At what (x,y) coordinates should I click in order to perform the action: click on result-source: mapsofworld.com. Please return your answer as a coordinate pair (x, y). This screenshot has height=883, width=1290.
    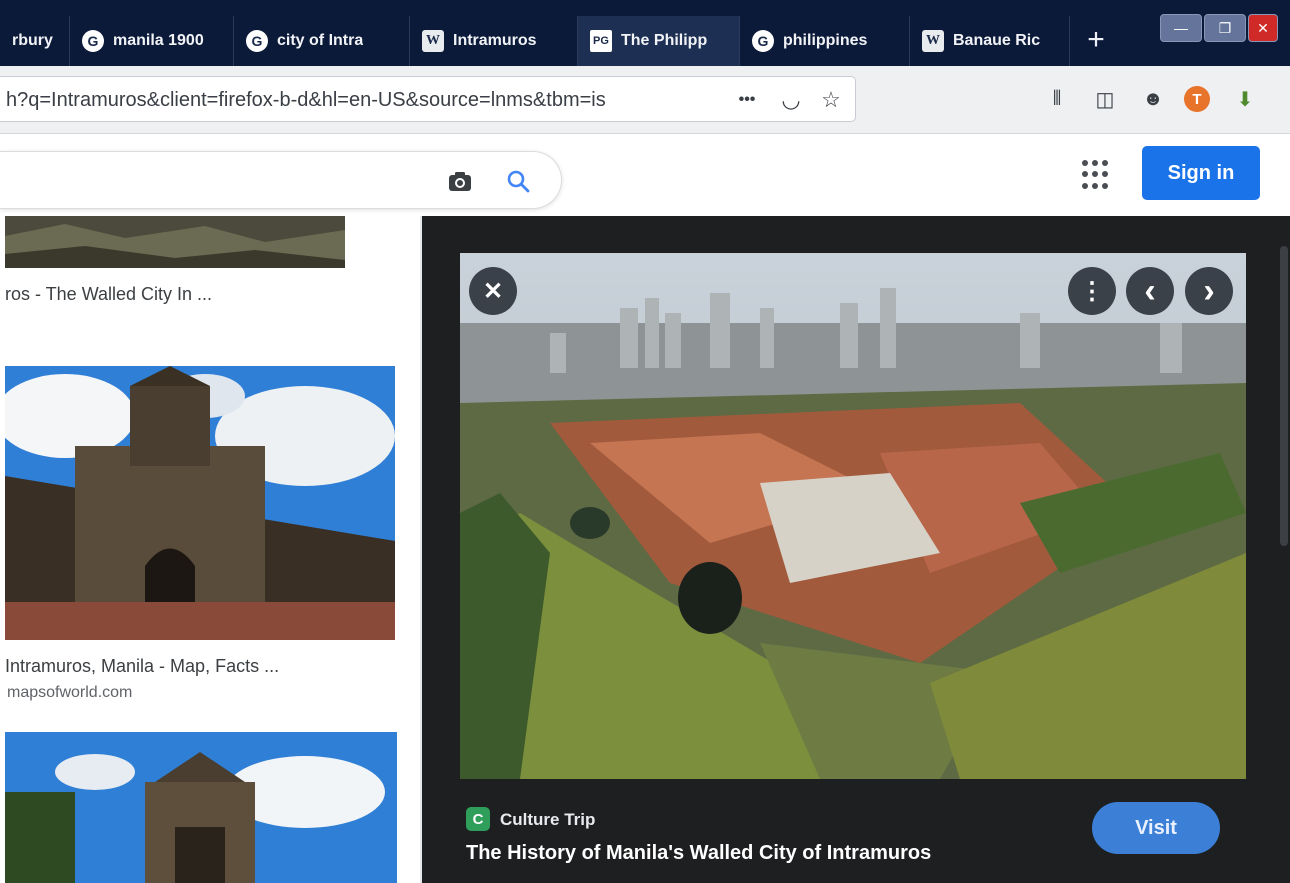
    Looking at the image, I should click on (69, 693).